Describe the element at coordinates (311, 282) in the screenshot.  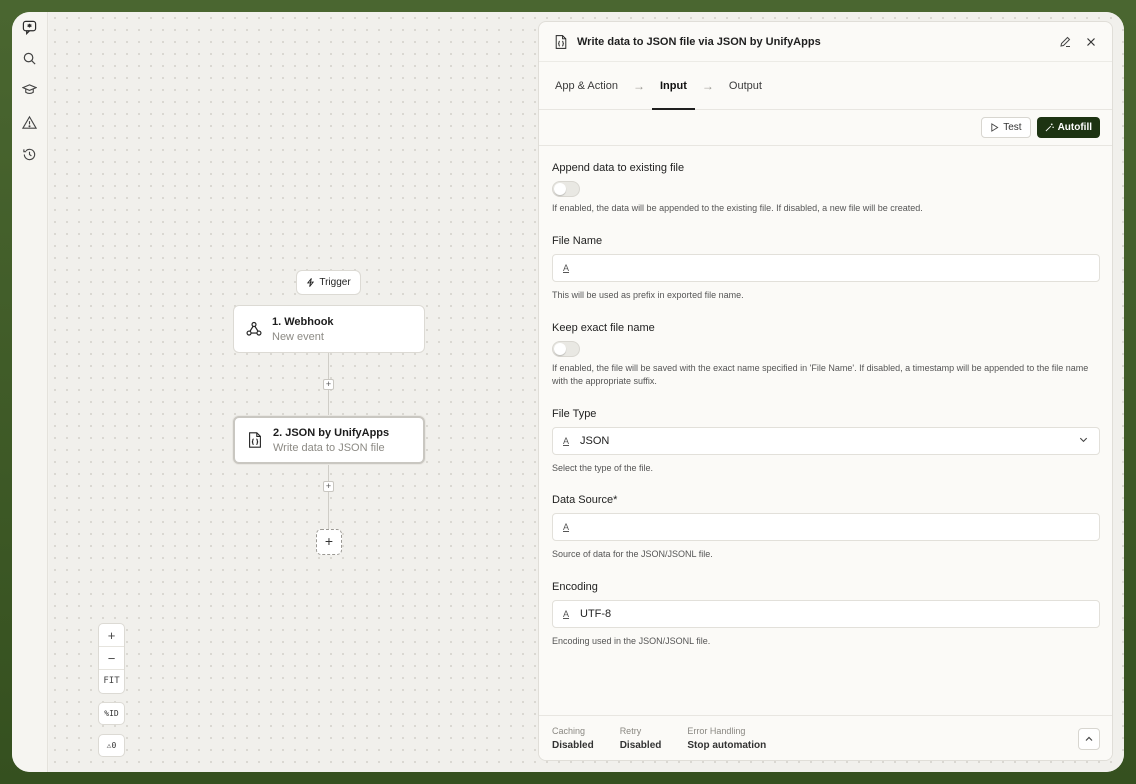
I see `lightning-icon` at that location.